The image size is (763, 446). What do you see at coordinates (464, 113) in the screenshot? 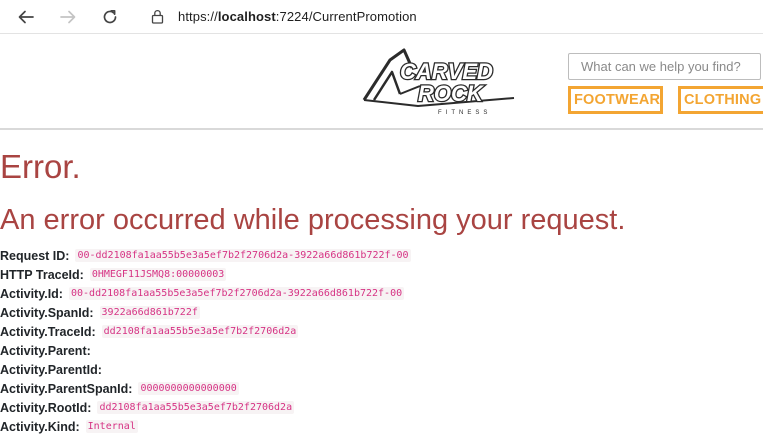
I see `logo-word-fitness: FITNESS` at bounding box center [464, 113].